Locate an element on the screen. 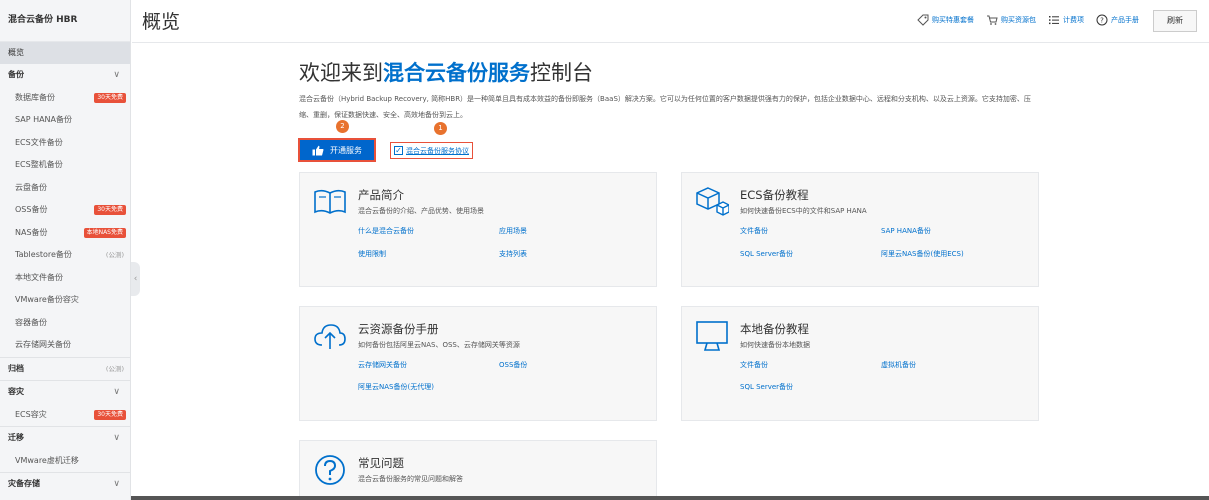 The image size is (1209, 500). product-manual-link: ? 产品手册 is located at coordinates (1117, 20).